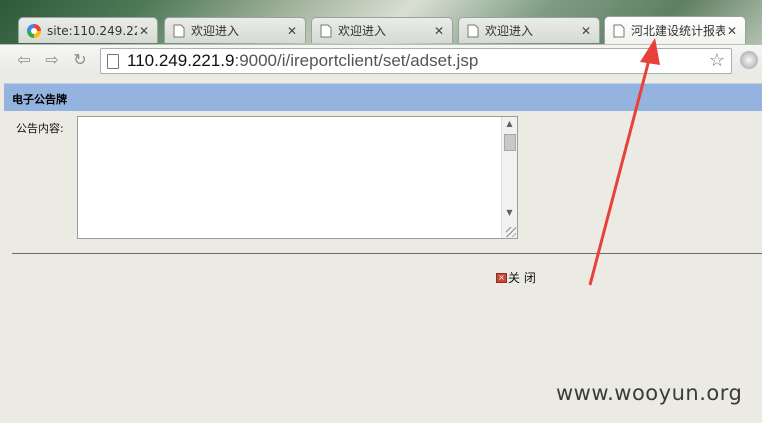  Describe the element at coordinates (522, 278) in the screenshot. I see `close-label: 关 闭` at that location.